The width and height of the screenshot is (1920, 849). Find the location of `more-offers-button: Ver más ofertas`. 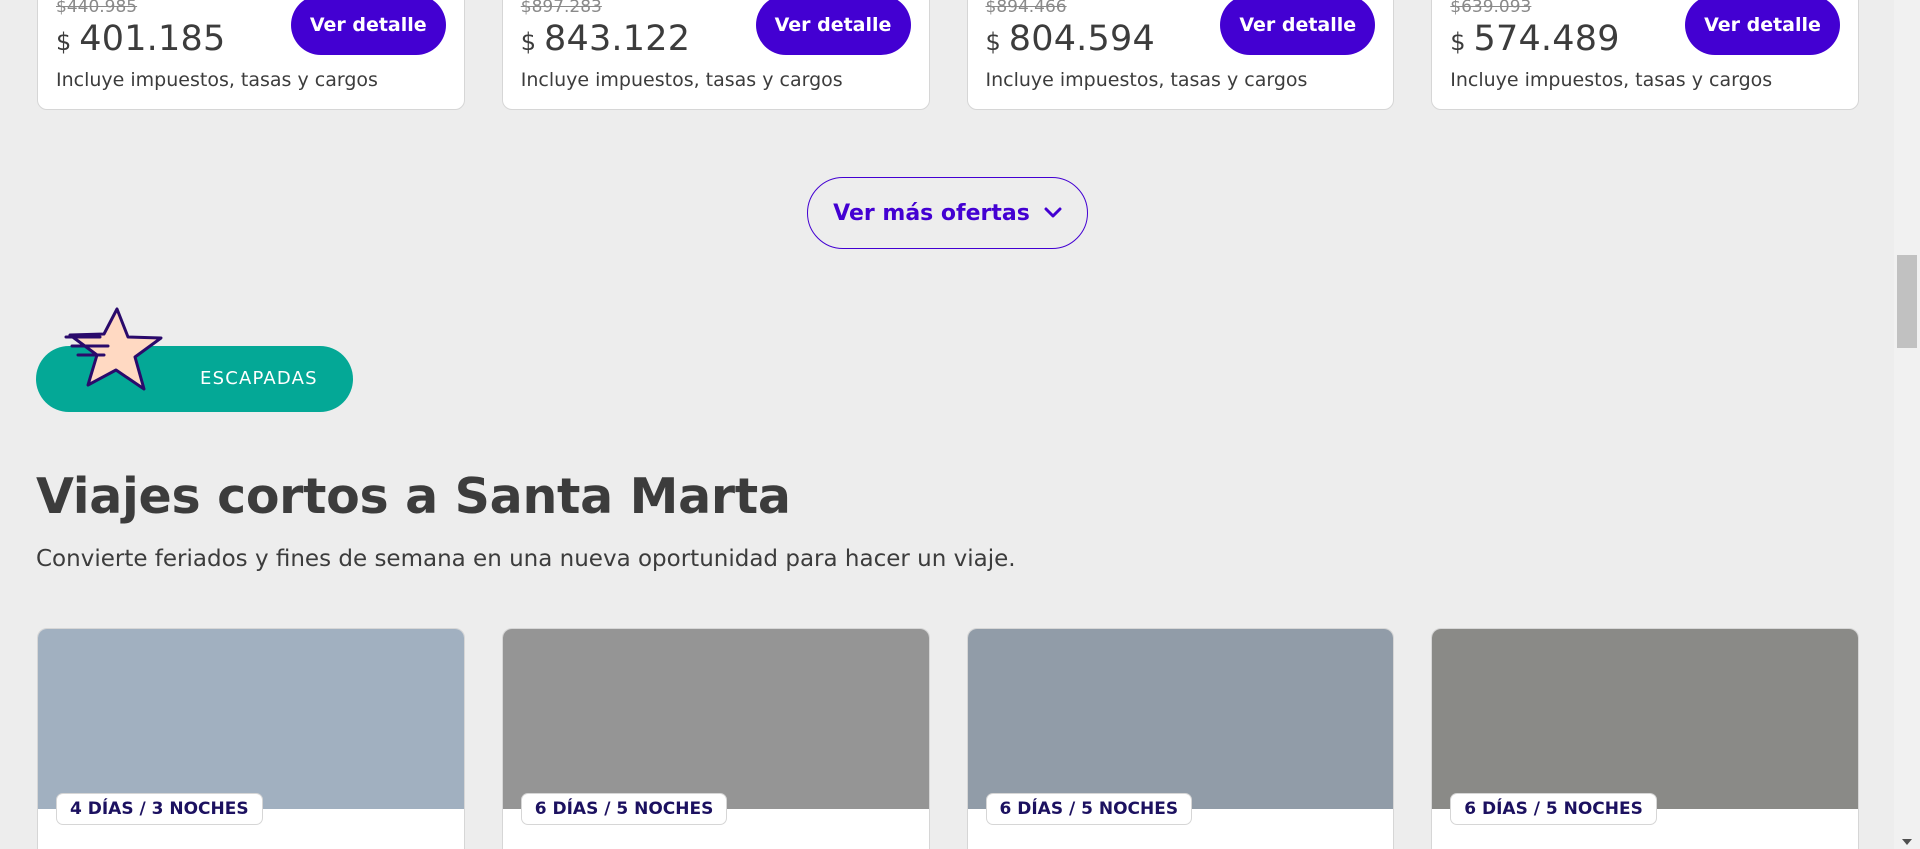

more-offers-button: Ver más ofertas is located at coordinates (947, 213).